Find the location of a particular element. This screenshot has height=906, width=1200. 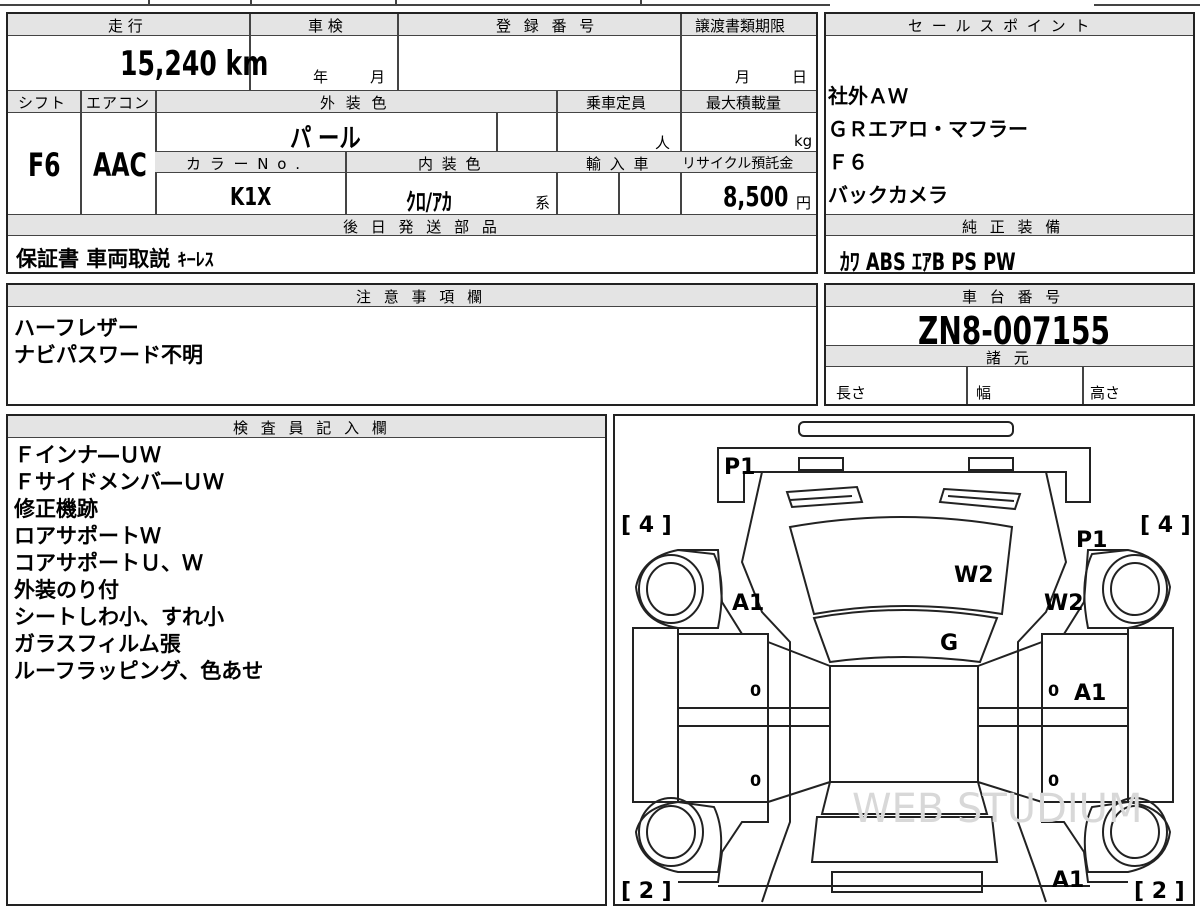

chassis-label: 車 台 番 号 is located at coordinates (1013, 297).